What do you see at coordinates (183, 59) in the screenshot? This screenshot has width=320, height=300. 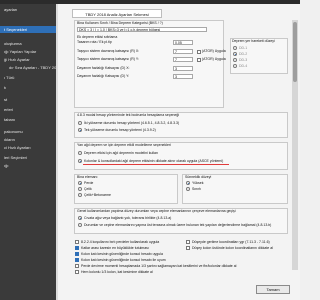 I see `r-y-input: 7` at bounding box center [183, 59].